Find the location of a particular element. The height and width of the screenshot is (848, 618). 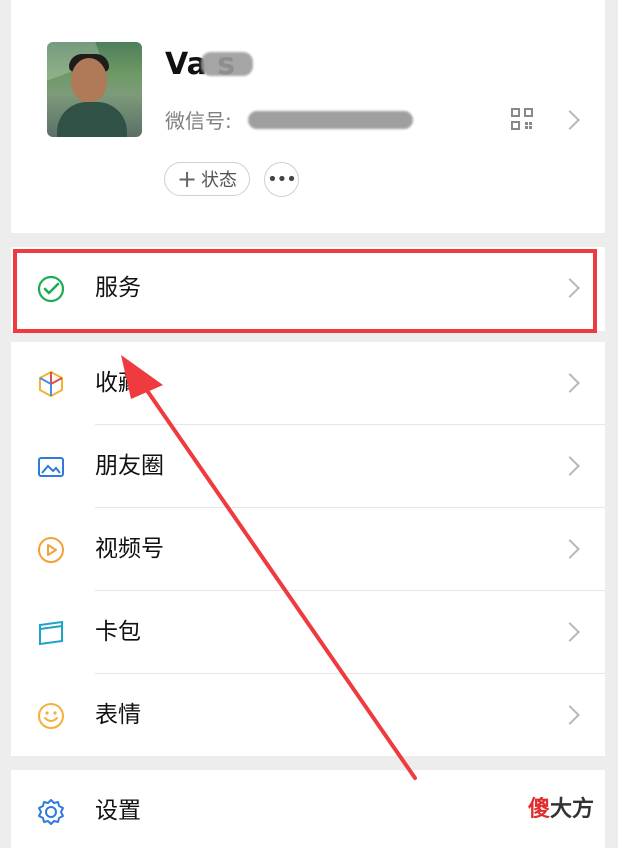

avatar is located at coordinates (94, 89).